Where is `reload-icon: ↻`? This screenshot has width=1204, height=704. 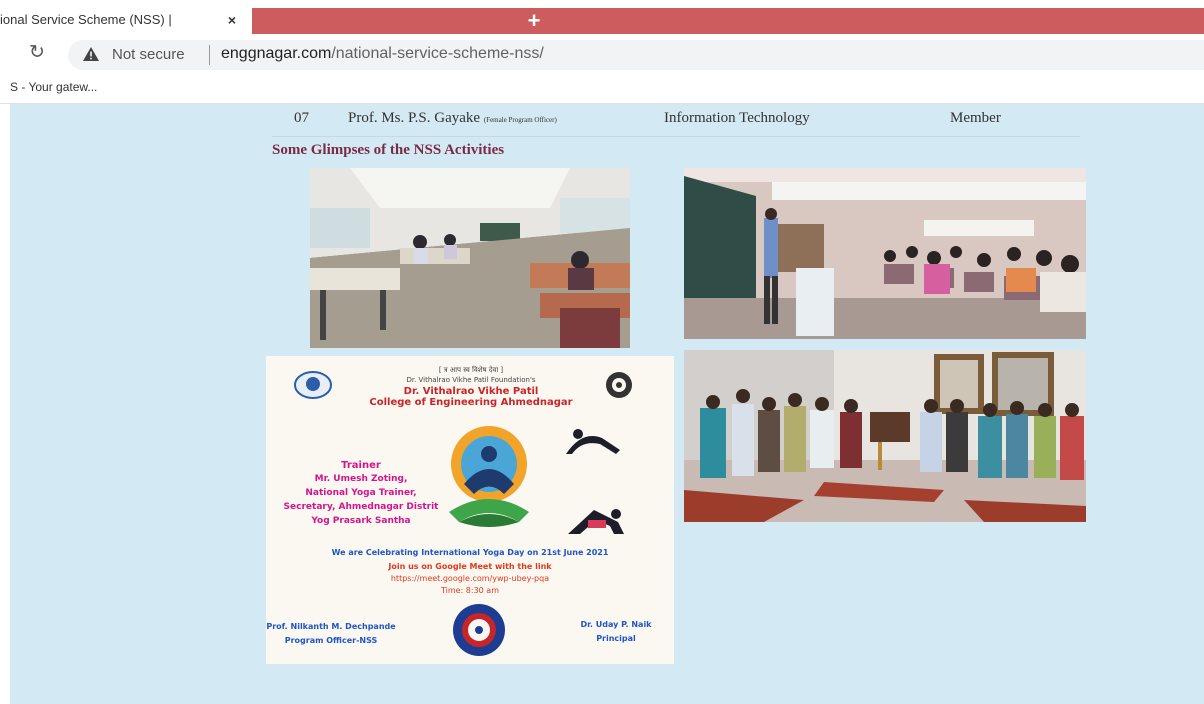
reload-icon: ↻ is located at coordinates (37, 53).